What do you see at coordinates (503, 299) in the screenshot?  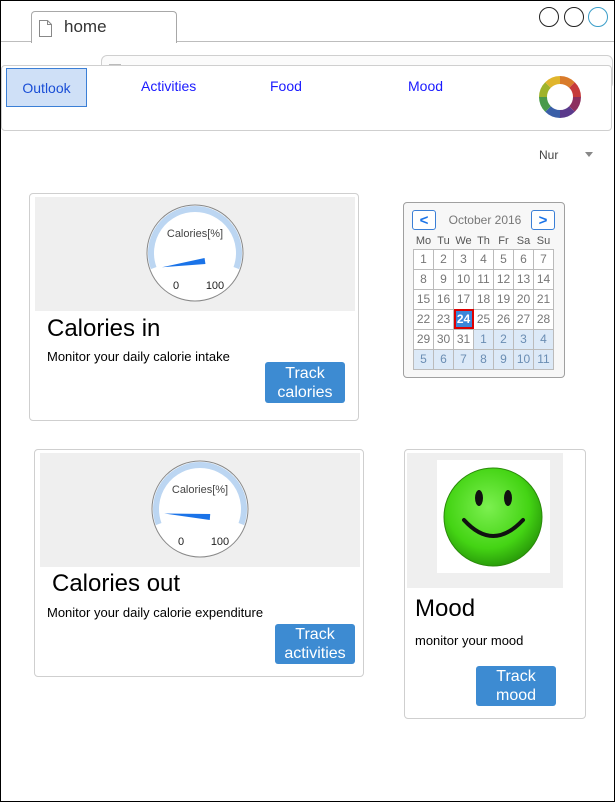 I see `calendar-day: 19` at bounding box center [503, 299].